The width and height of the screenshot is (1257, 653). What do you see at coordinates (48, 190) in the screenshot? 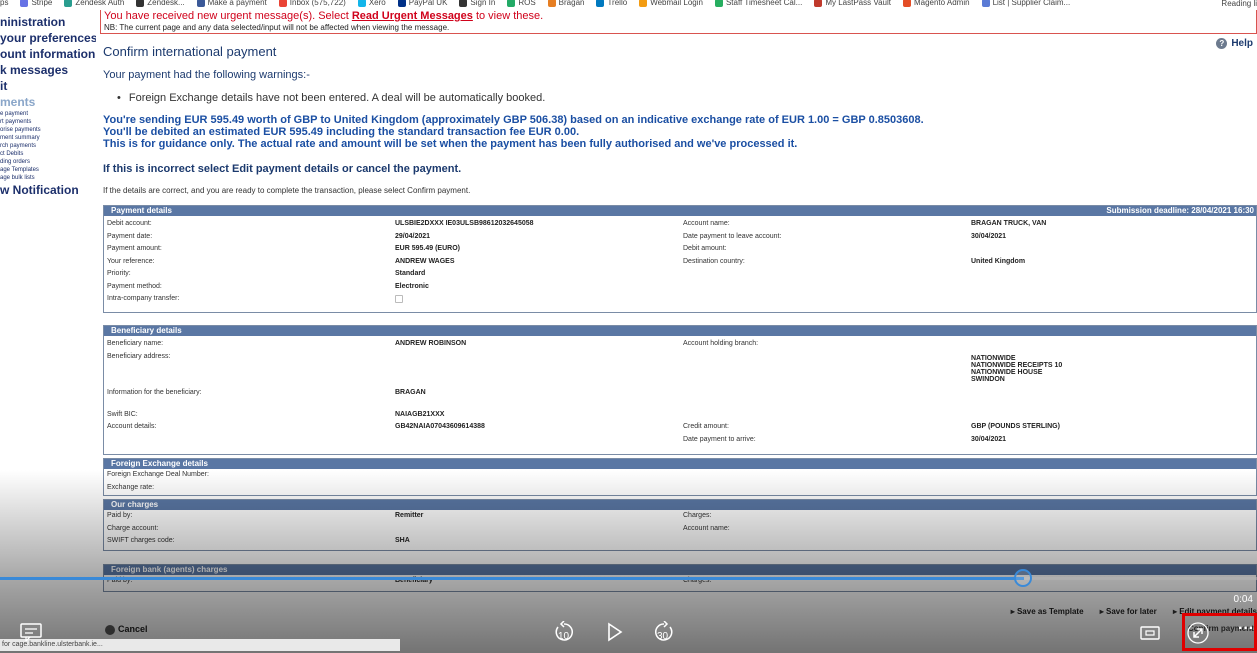
I see `nav-item-new-notification: w Notification` at bounding box center [48, 190].